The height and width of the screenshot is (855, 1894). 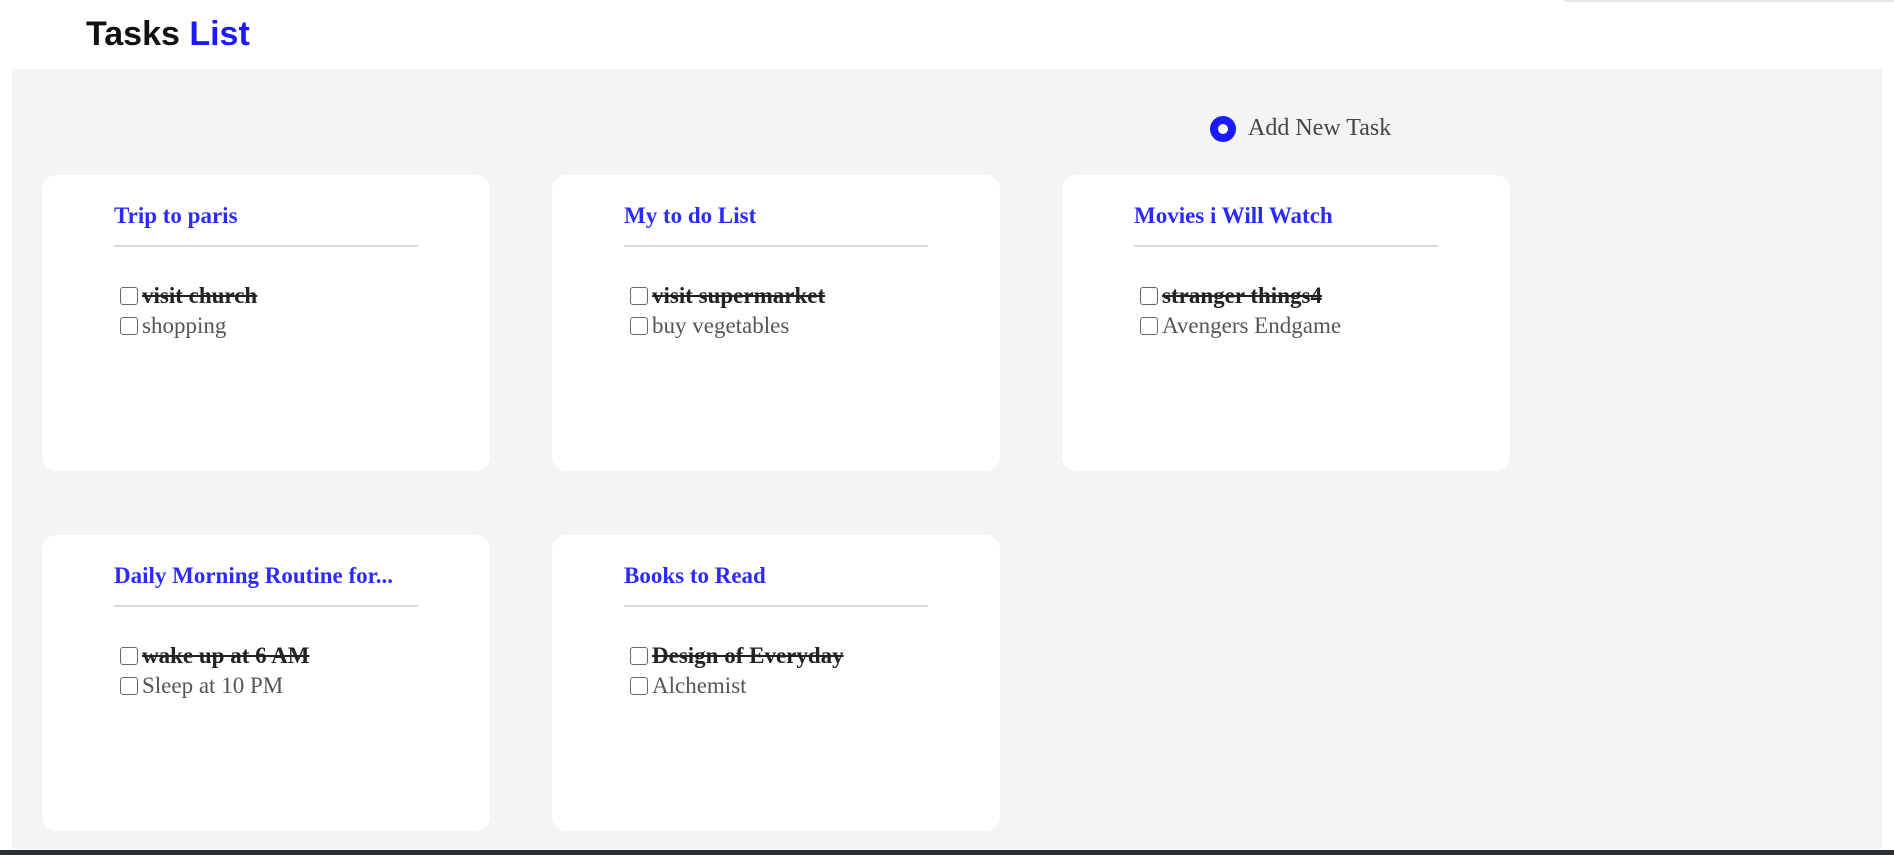 I want to click on task-text: Sleep at 10 PM, so click(x=213, y=685).